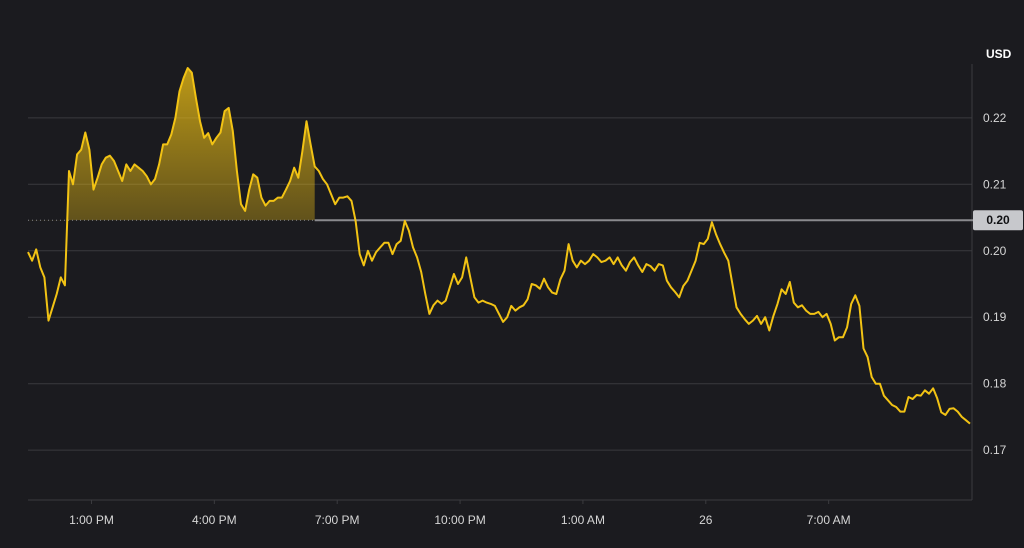 This screenshot has height=548, width=1024. What do you see at coordinates (214, 520) in the screenshot?
I see `x-tick-label: 4:00 PM` at bounding box center [214, 520].